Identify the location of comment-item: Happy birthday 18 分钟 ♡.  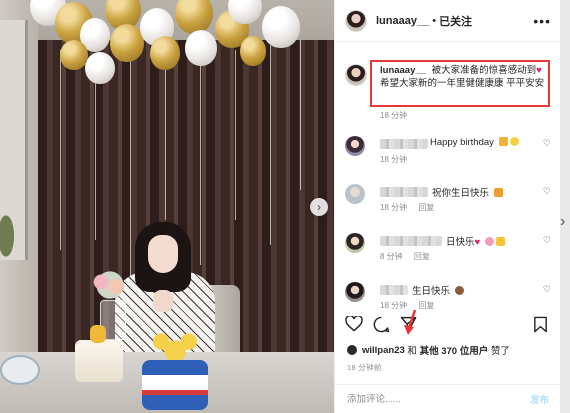
(449, 150).